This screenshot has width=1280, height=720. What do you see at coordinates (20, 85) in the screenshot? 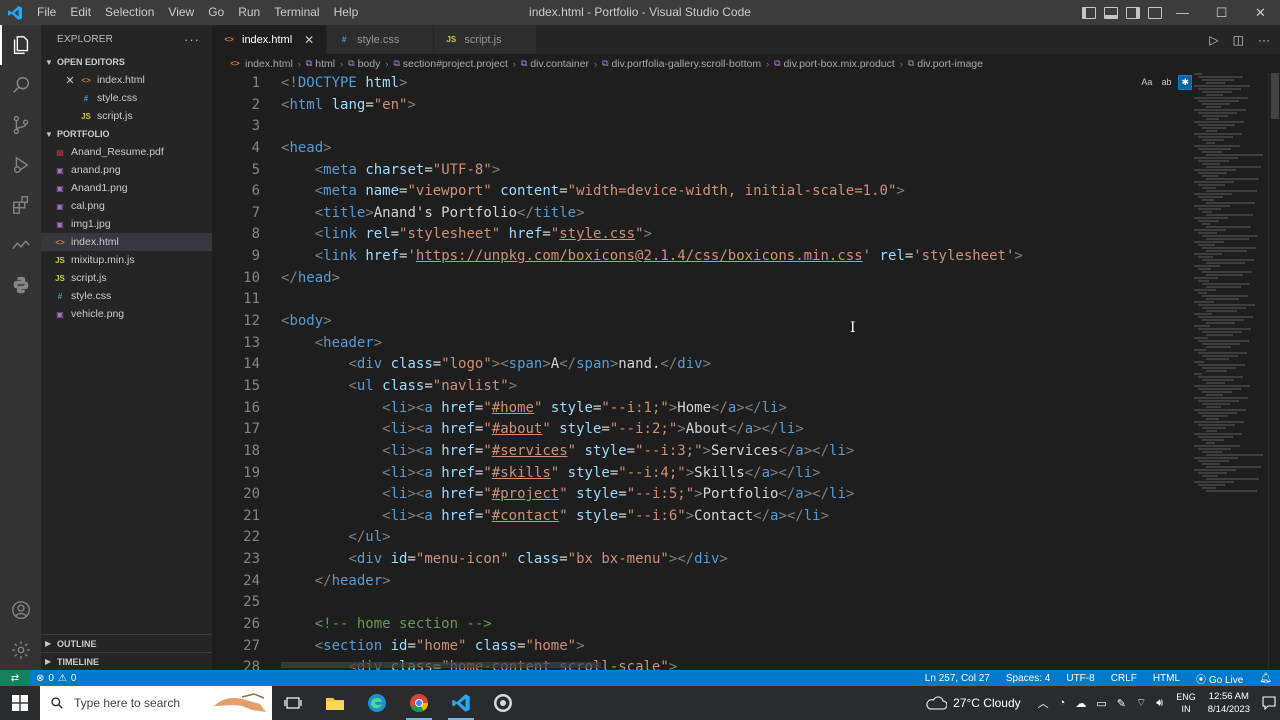
I see `search-icon` at bounding box center [20, 85].